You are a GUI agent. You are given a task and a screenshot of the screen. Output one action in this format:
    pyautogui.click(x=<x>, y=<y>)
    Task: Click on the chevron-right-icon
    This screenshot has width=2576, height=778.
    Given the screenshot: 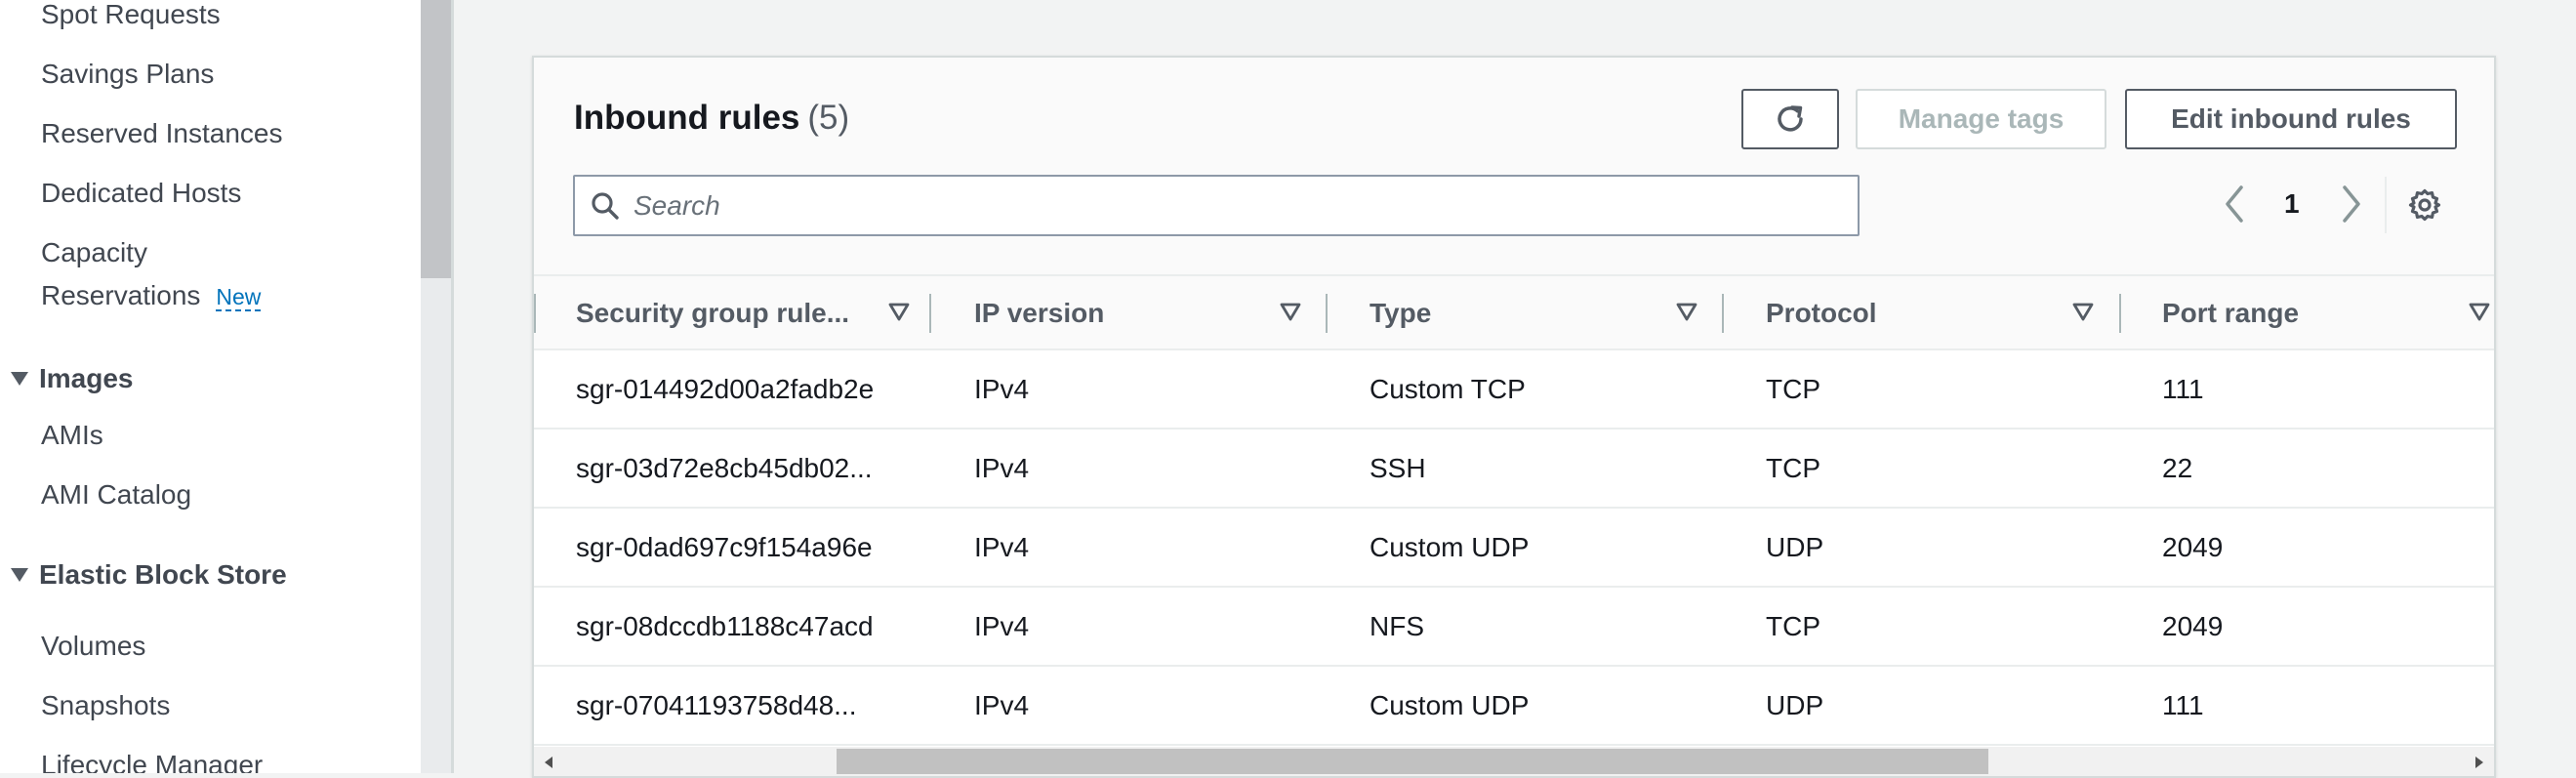 What is the action you would take?
    pyautogui.click(x=2351, y=204)
    